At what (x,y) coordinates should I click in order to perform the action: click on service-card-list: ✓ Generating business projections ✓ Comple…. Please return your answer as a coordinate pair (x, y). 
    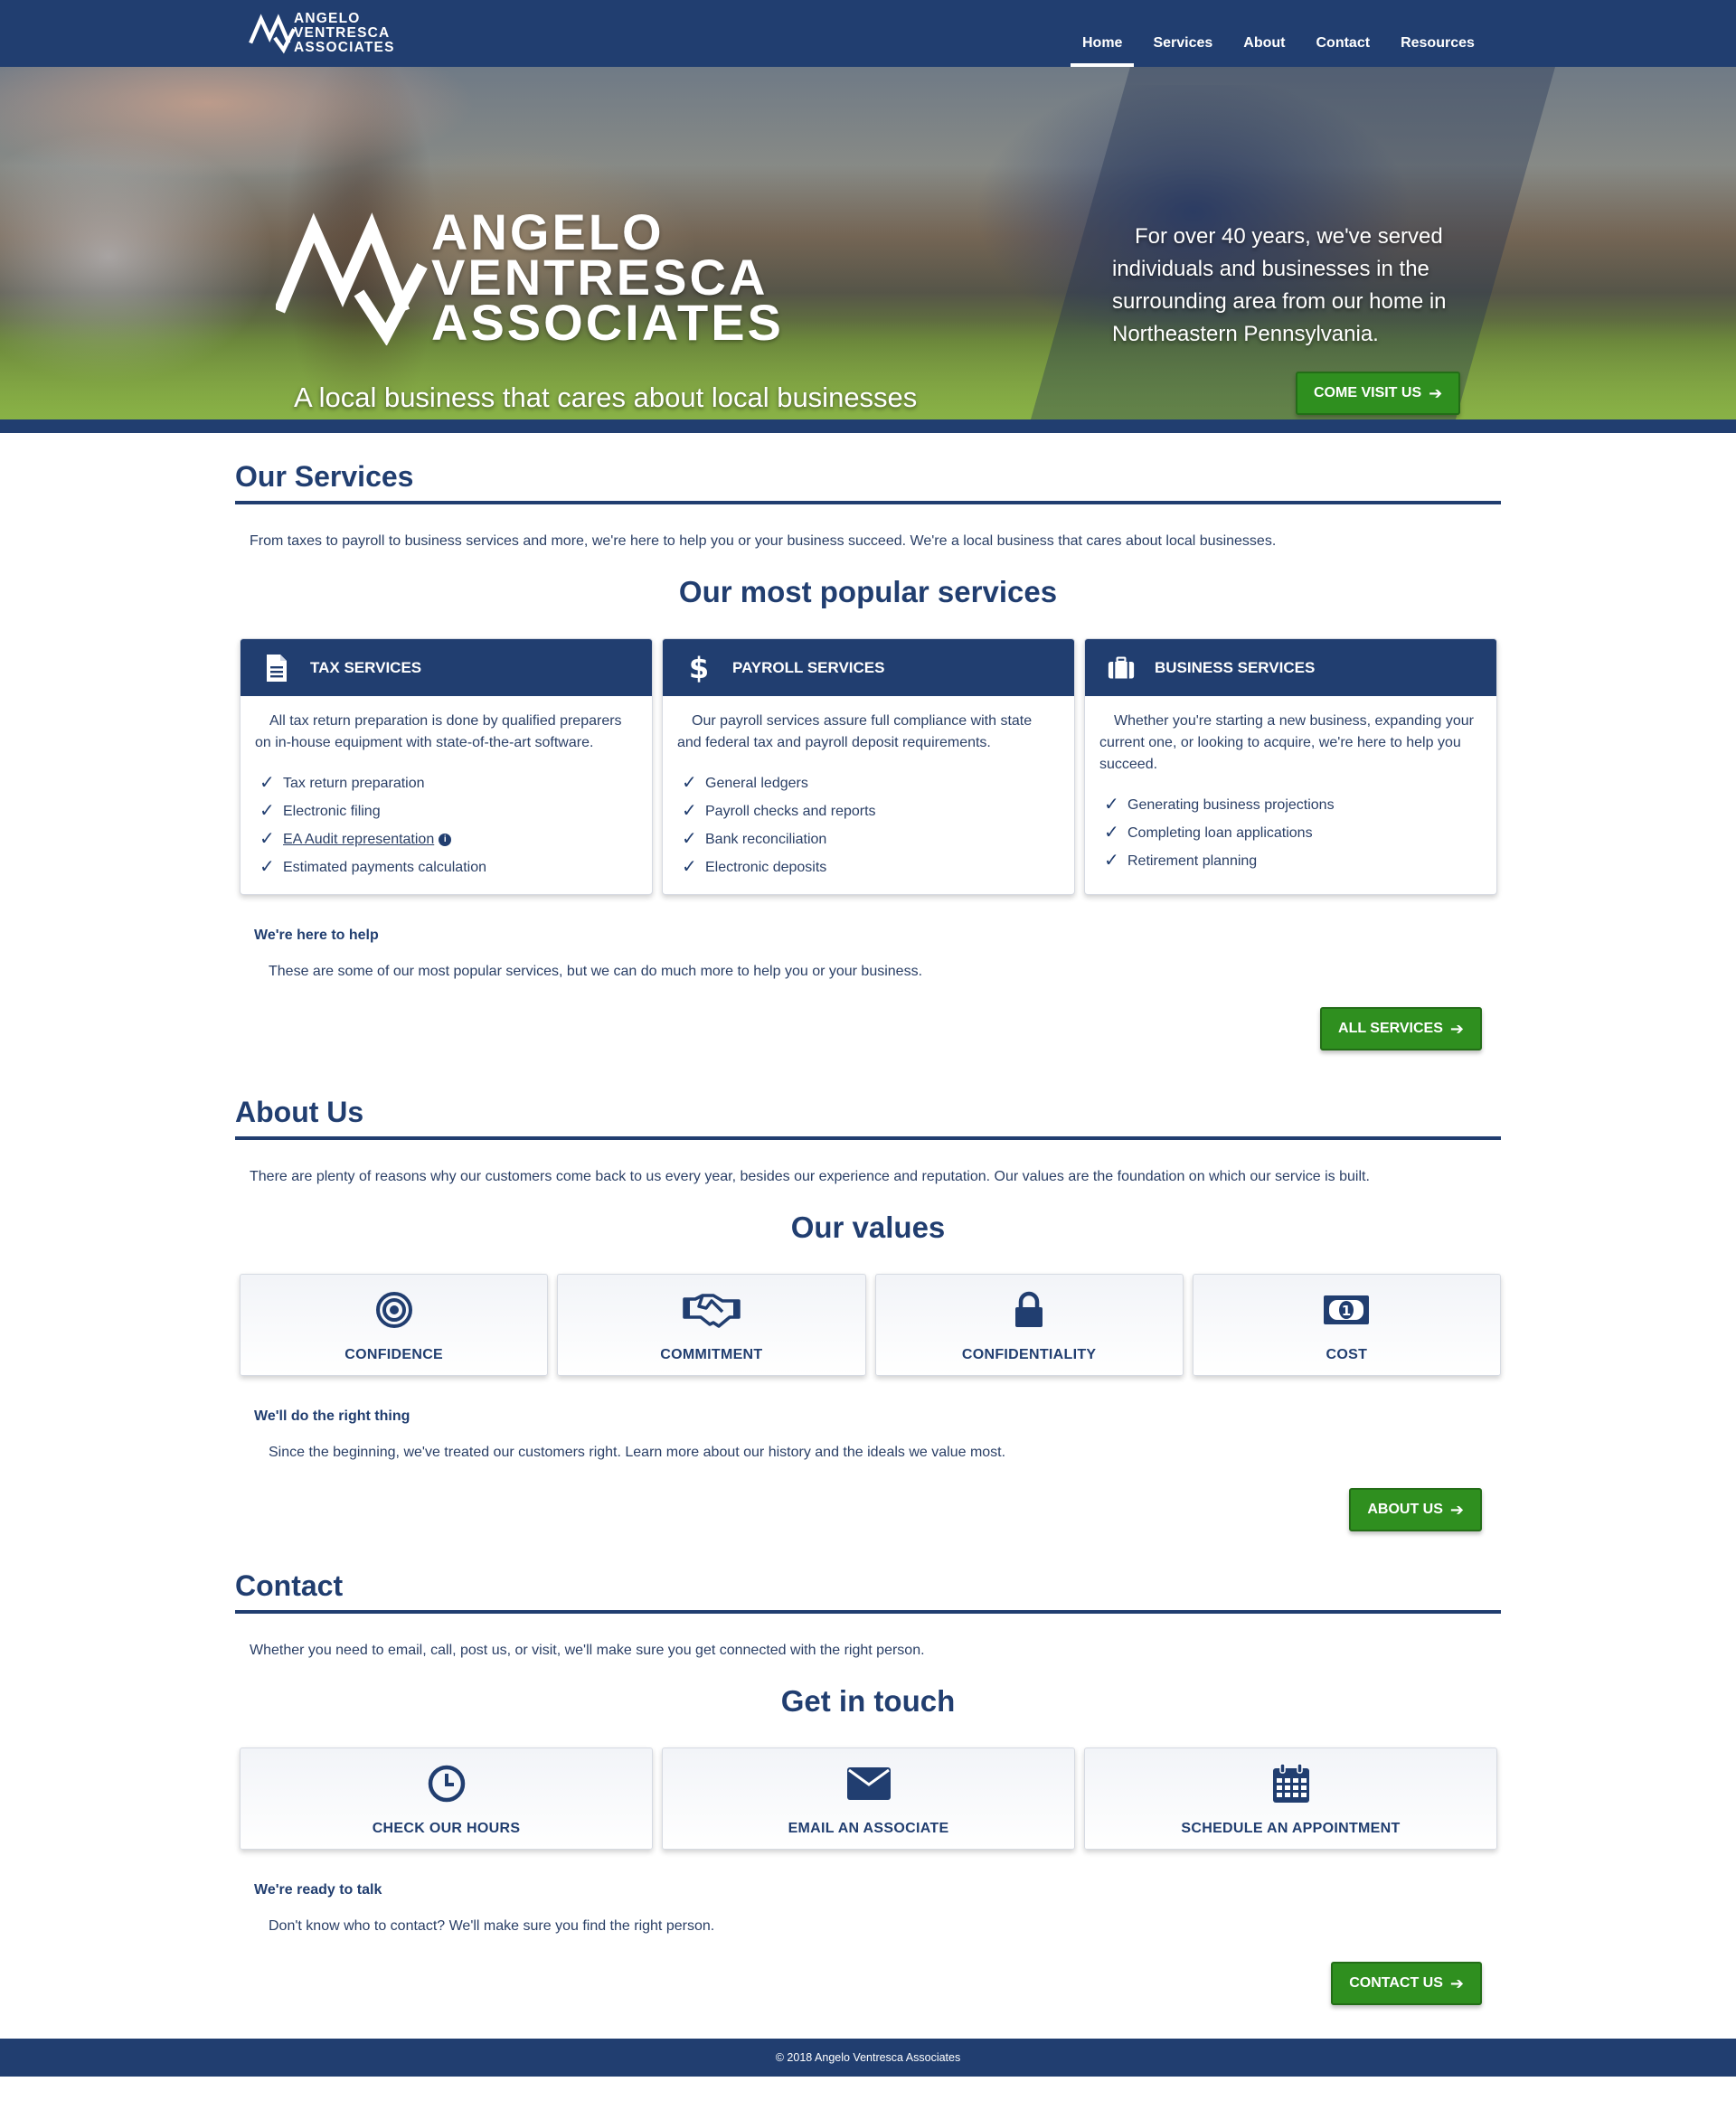
    Looking at the image, I should click on (1291, 833).